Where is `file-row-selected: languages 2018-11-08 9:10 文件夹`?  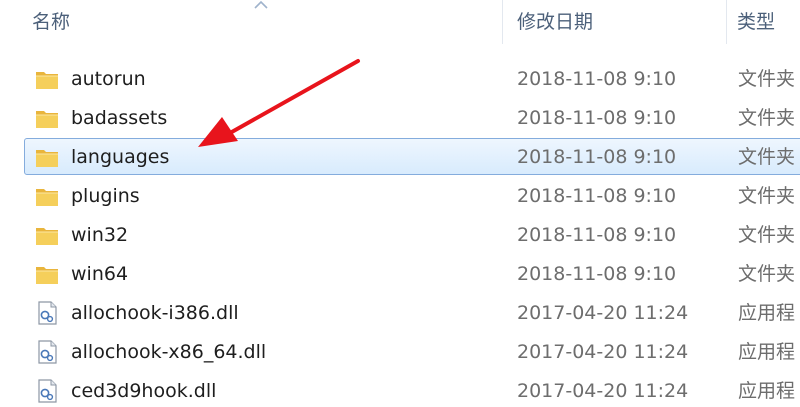
file-row-selected: languages 2018-11-08 9:10 文件夹 is located at coordinates (412, 156).